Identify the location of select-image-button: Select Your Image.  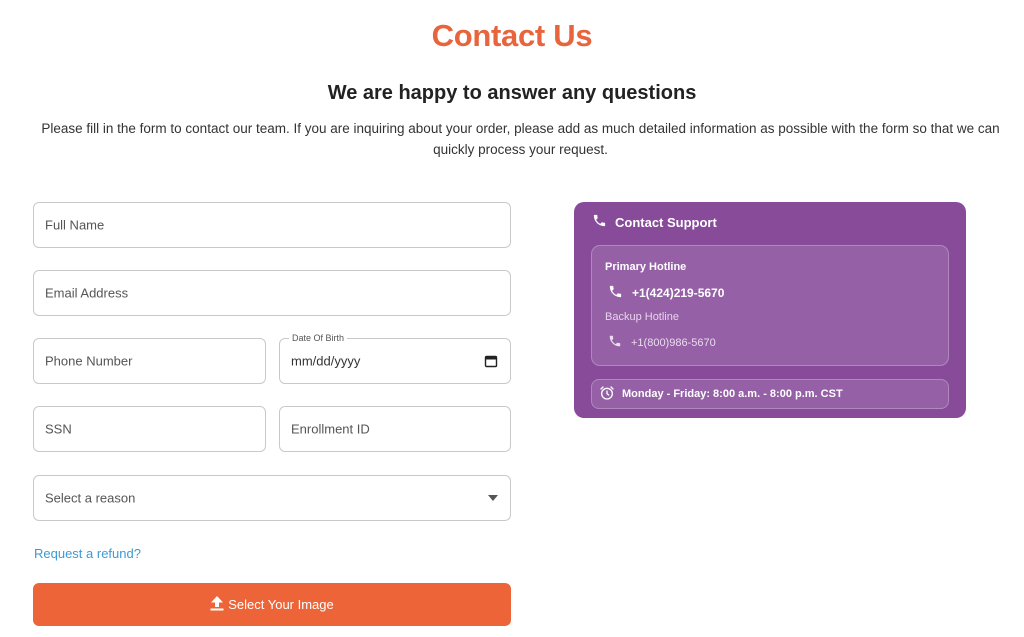
(272, 604).